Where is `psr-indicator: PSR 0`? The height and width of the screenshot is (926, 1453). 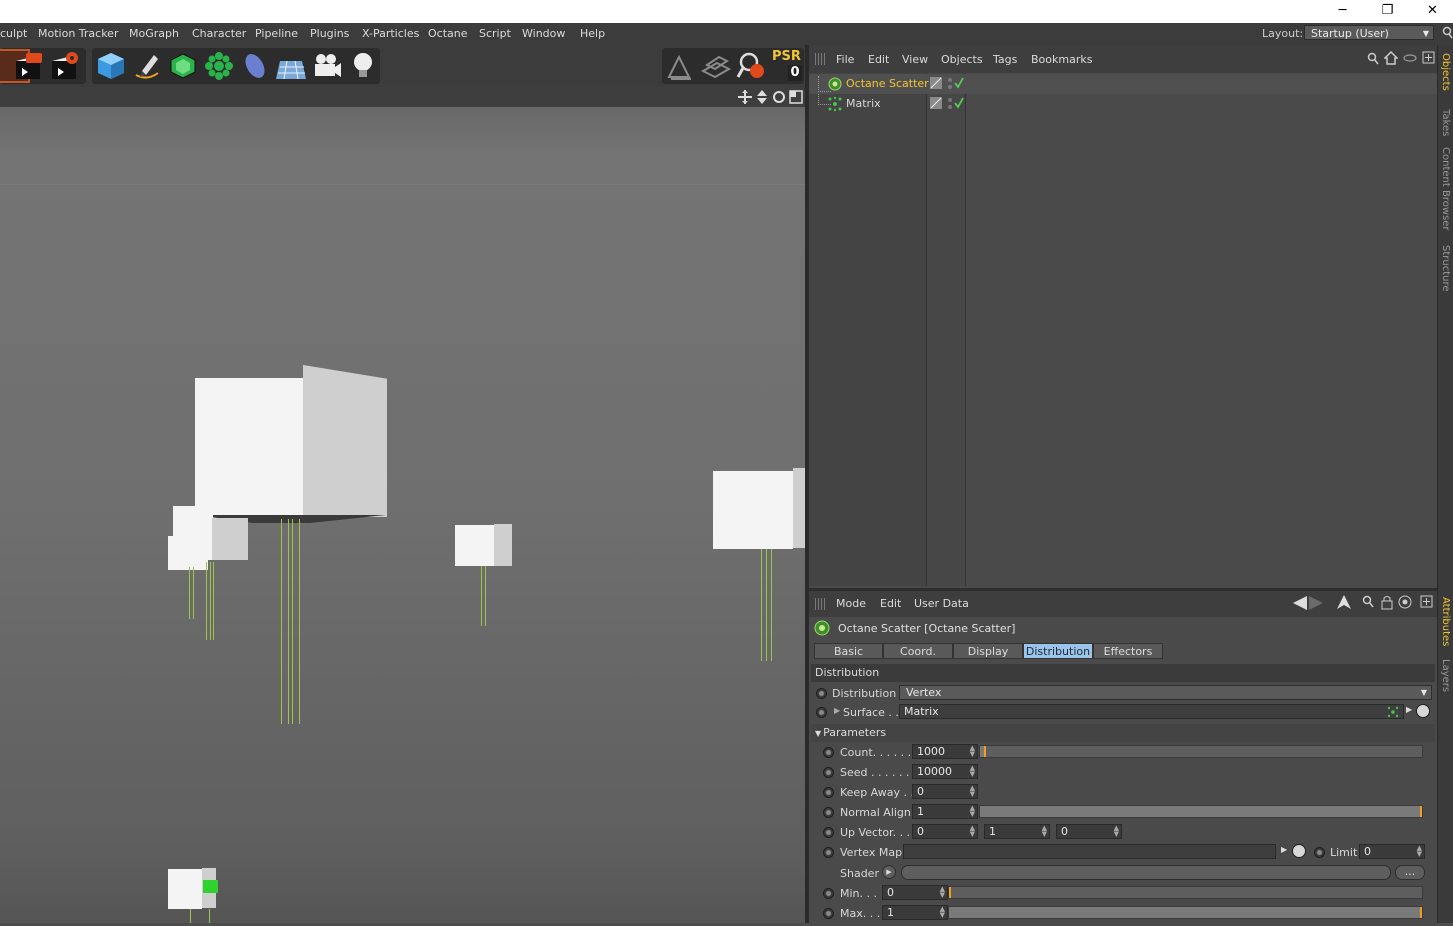 psr-indicator: PSR 0 is located at coordinates (788, 66).